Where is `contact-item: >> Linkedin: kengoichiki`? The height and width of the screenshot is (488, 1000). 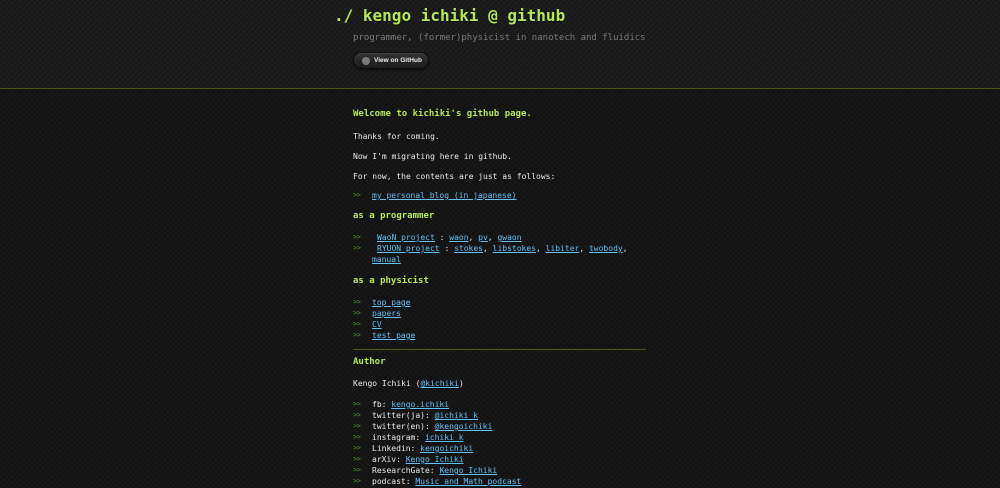 contact-item: >> Linkedin: kengoichiki is located at coordinates (500, 448).